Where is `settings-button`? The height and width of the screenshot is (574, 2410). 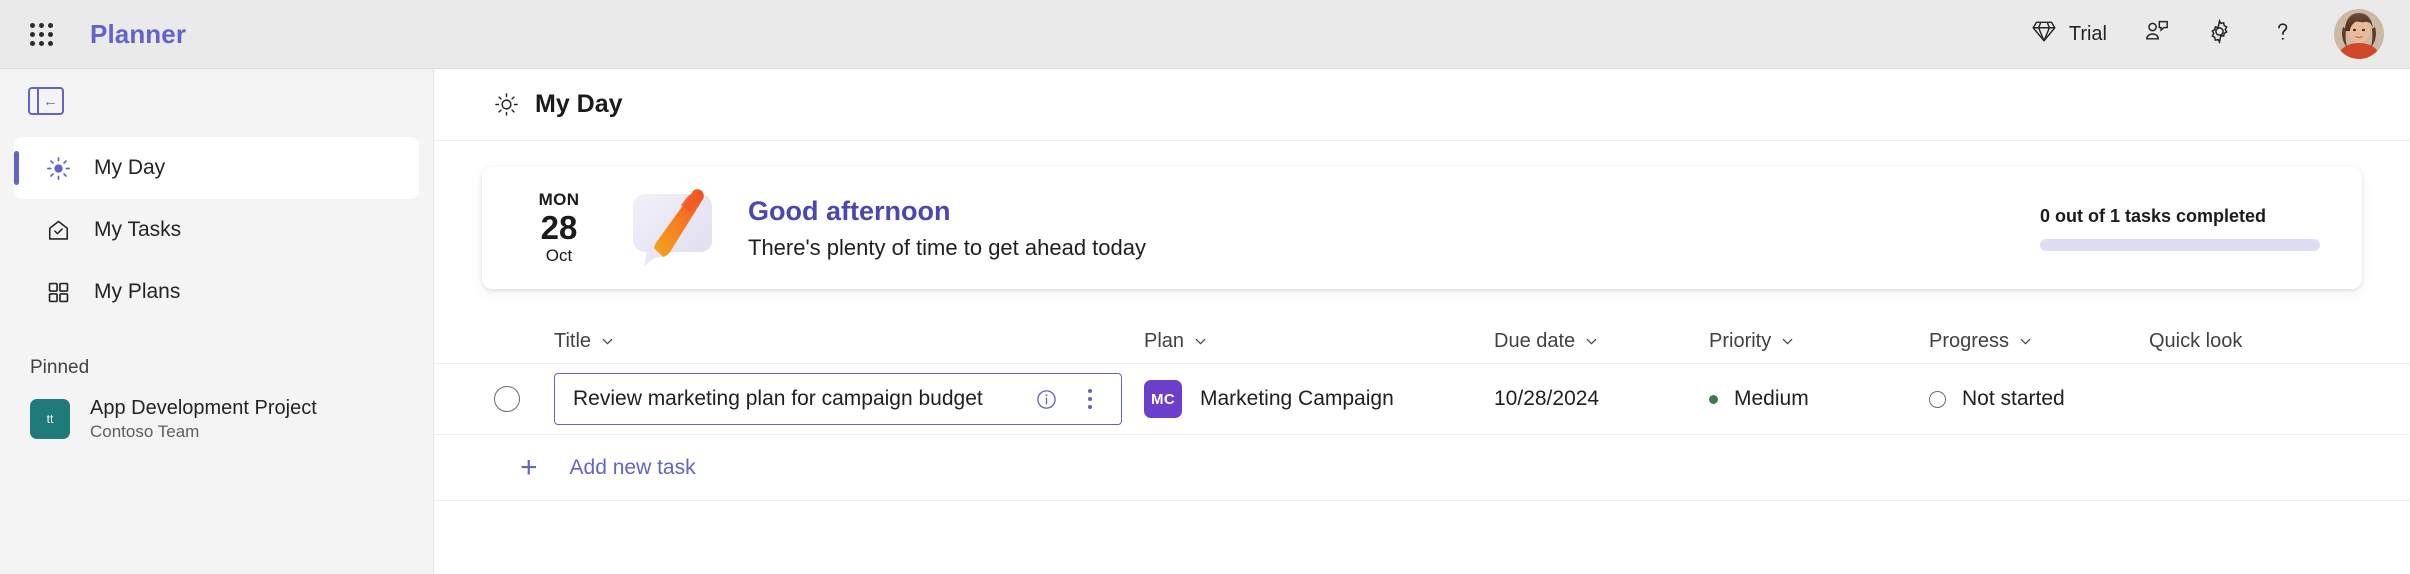 settings-button is located at coordinates (2219, 34).